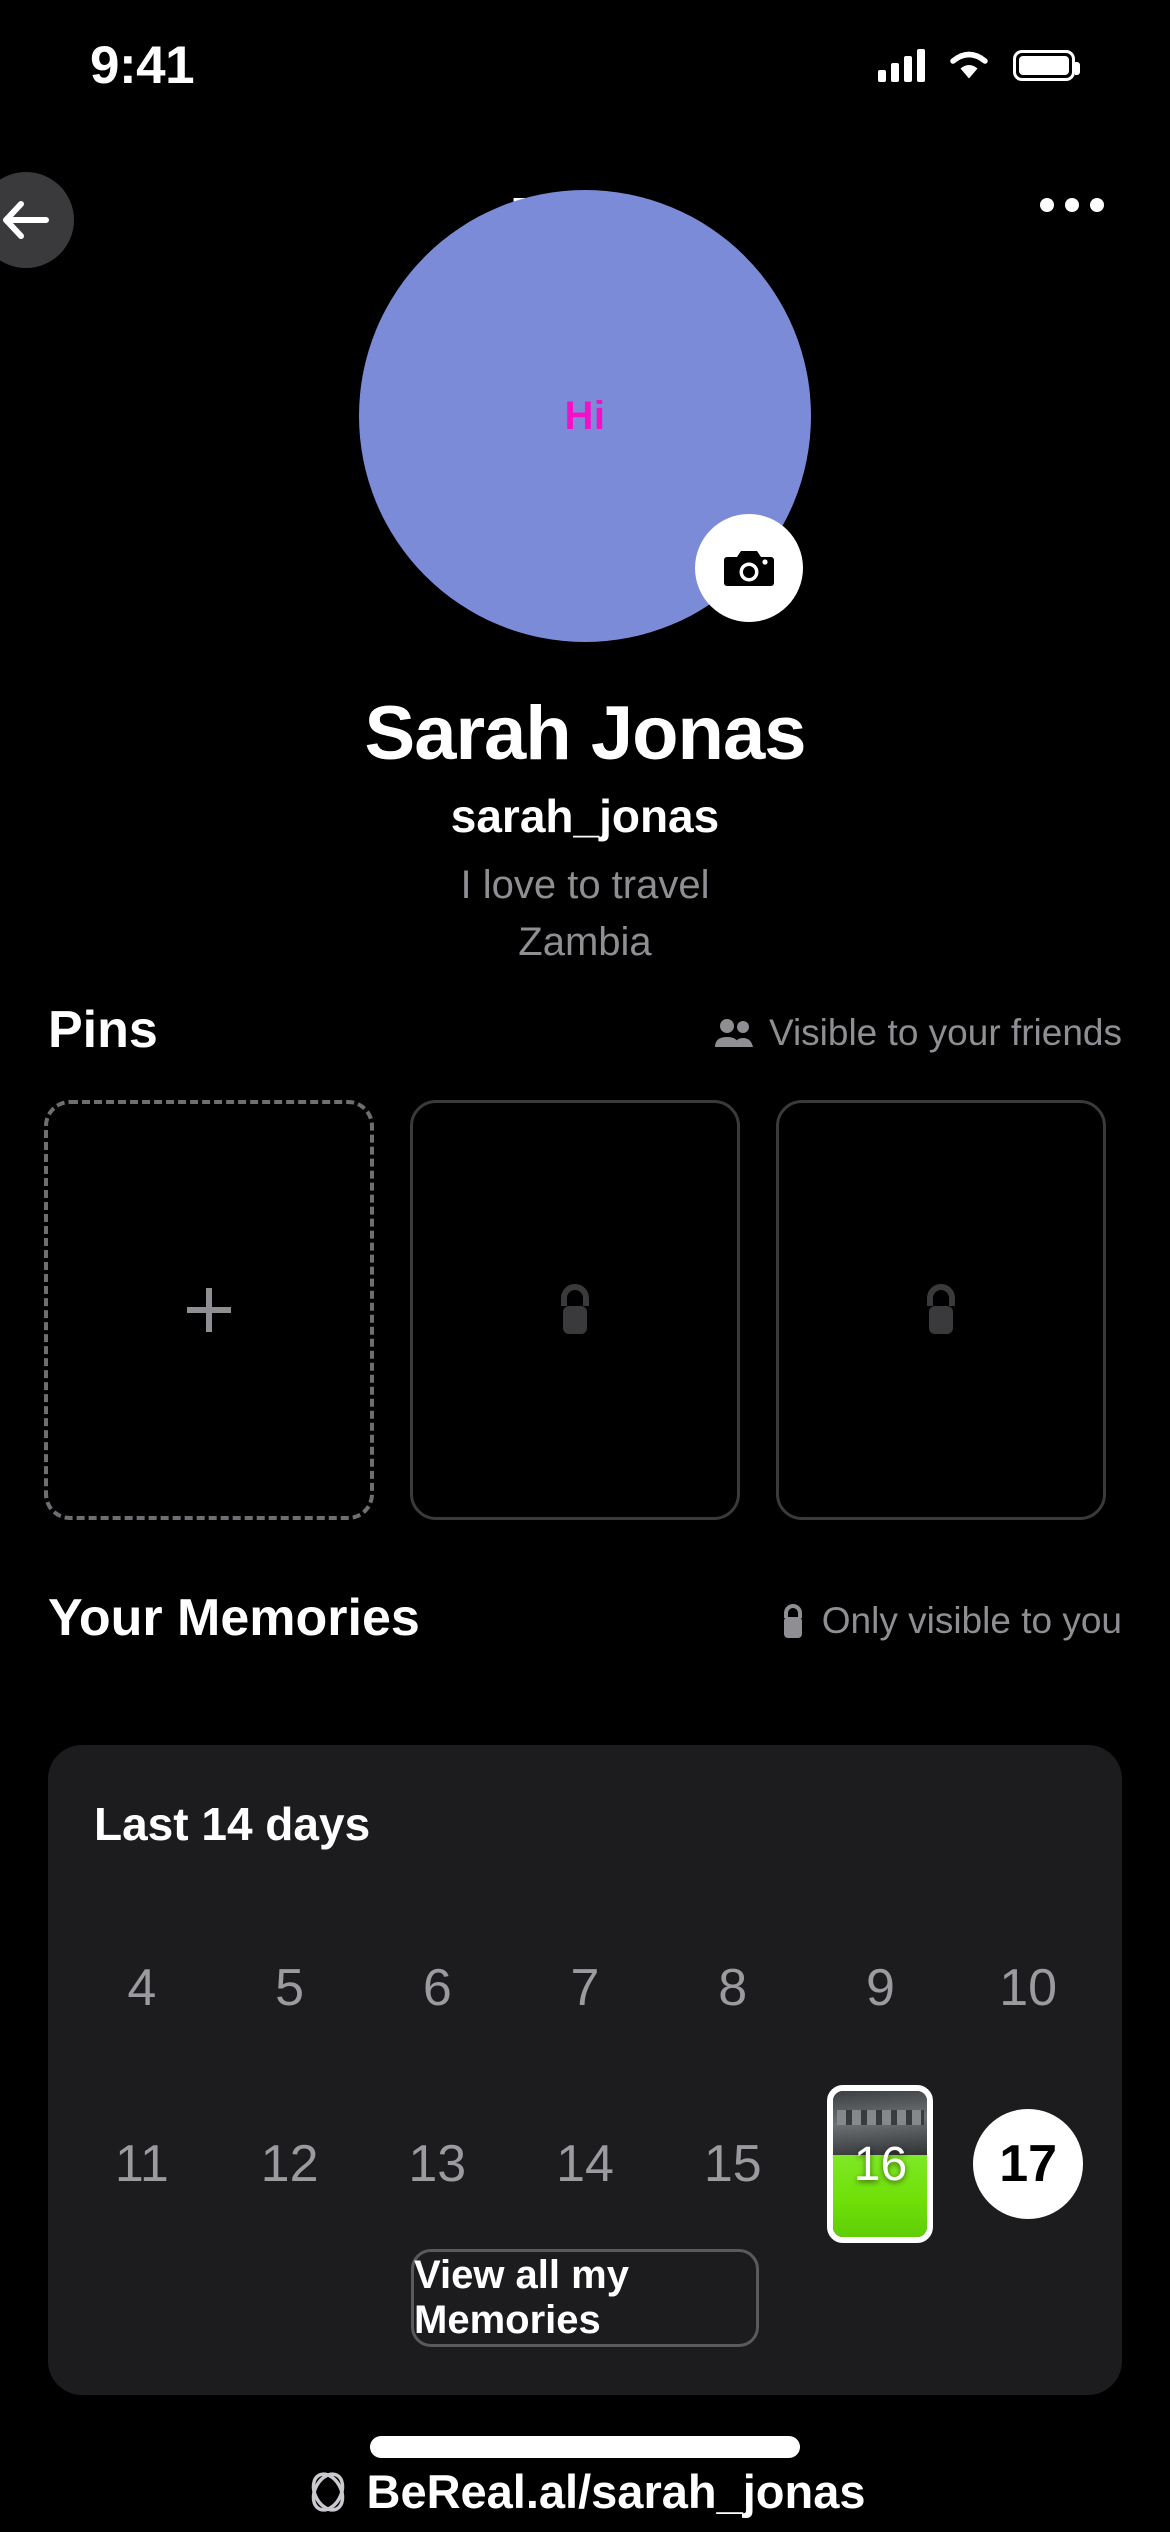 The image size is (1170, 2532). I want to click on location-text: Zambia, so click(585, 942).